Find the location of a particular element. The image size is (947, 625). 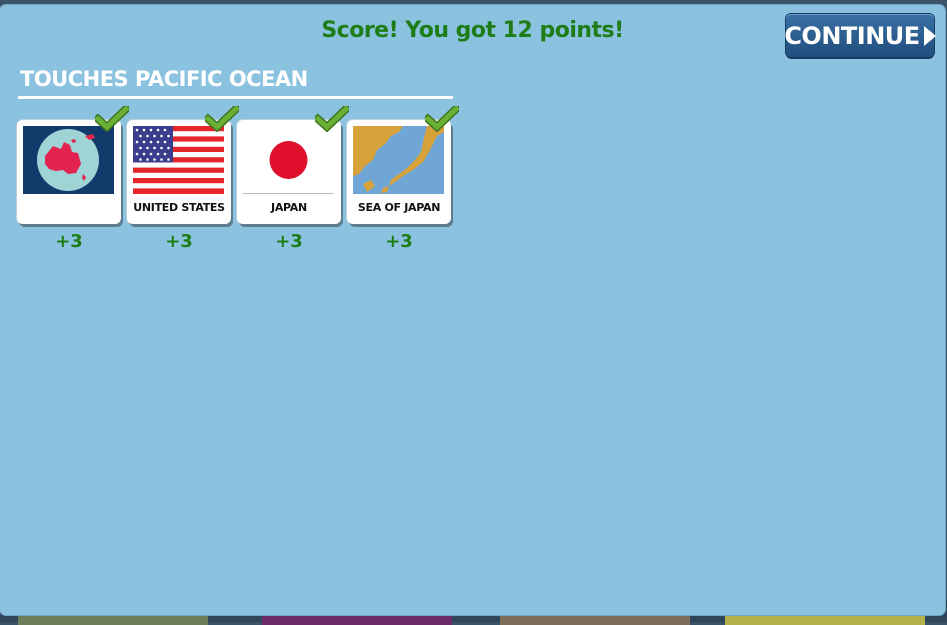

japan-flag-icon is located at coordinates (288, 160).